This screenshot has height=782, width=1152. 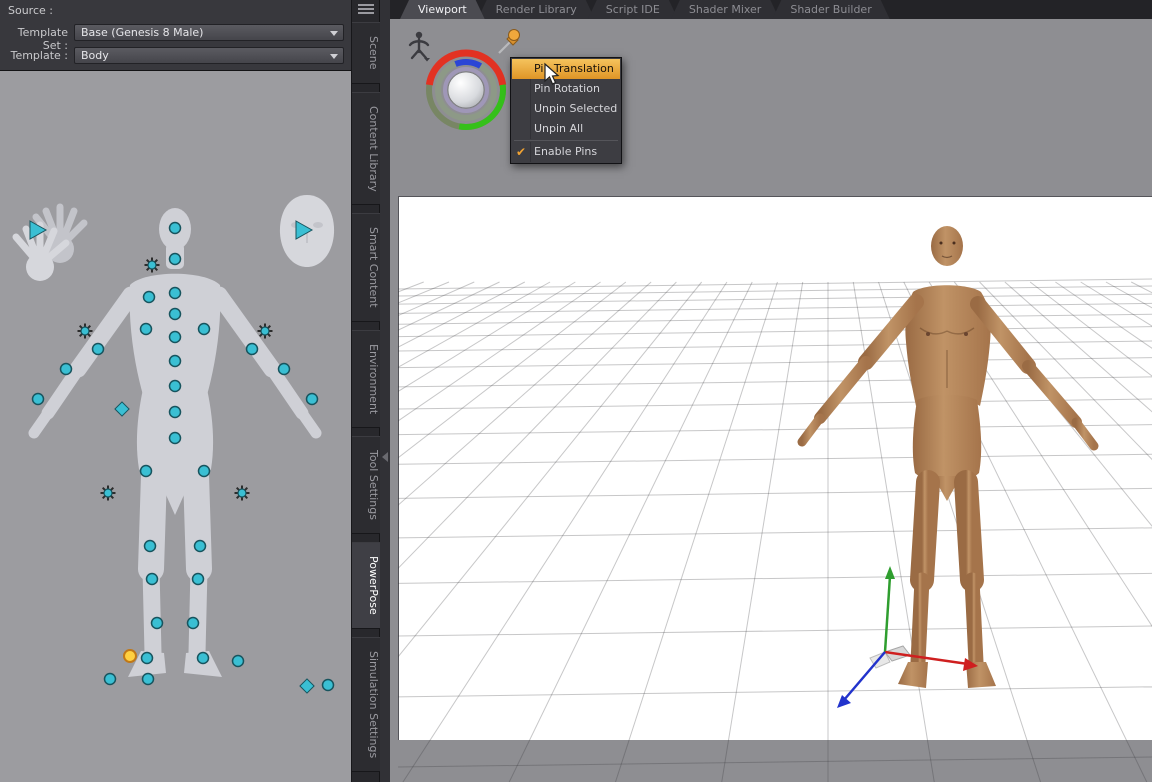 What do you see at coordinates (566, 89) in the screenshot?
I see `menu-item-pin-rotation: Pin Rotation` at bounding box center [566, 89].